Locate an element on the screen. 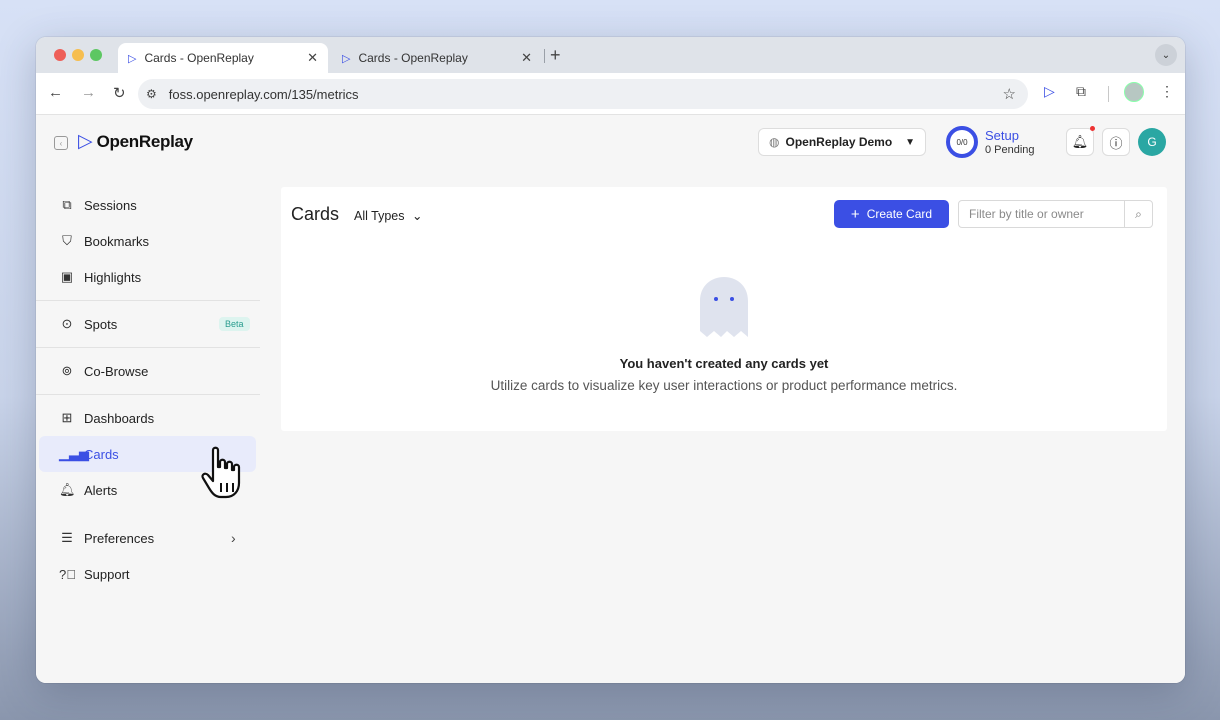 Image resolution: width=1220 pixels, height=720 pixels. openreplay-logo-icon: ▷ is located at coordinates (85, 141).